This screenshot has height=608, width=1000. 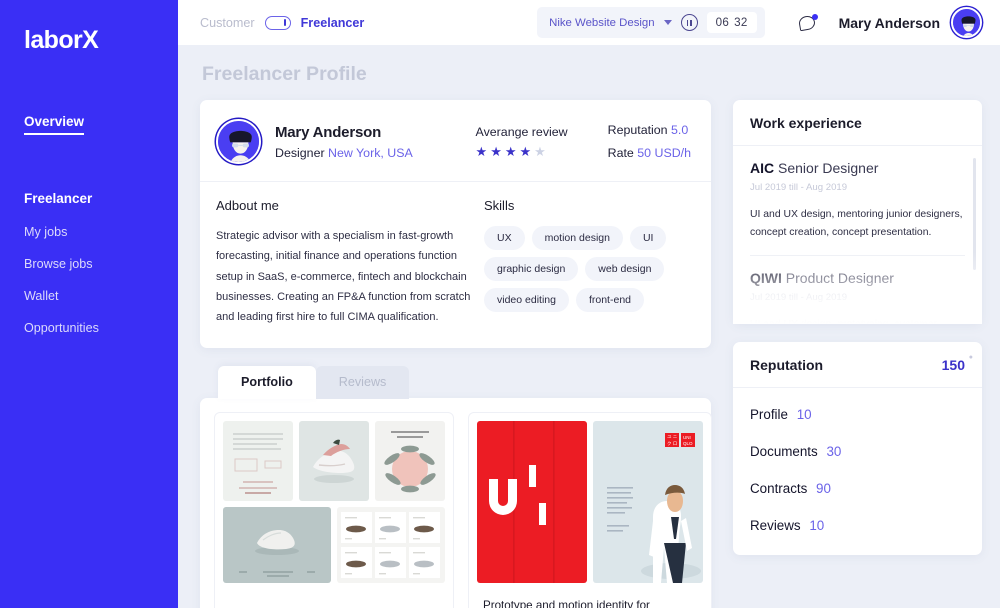 I want to click on role-toggle, so click(x=277, y=22).